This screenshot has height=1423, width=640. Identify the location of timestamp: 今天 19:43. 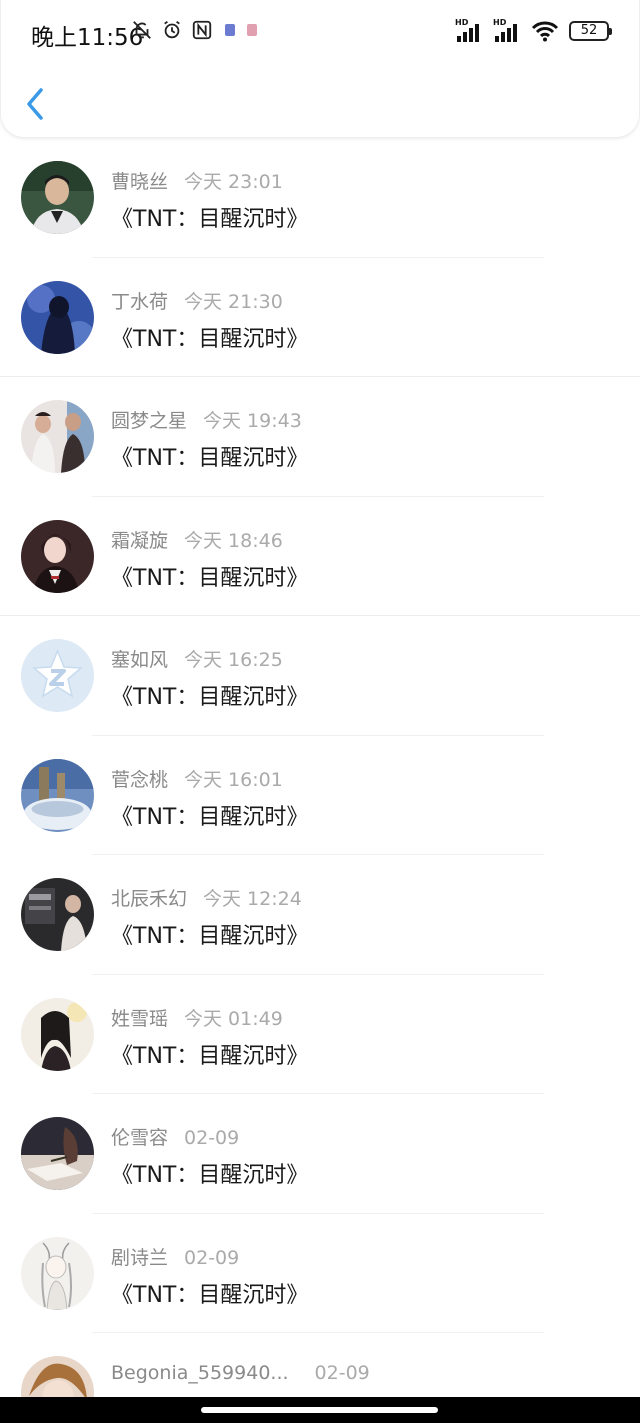
(252, 421).